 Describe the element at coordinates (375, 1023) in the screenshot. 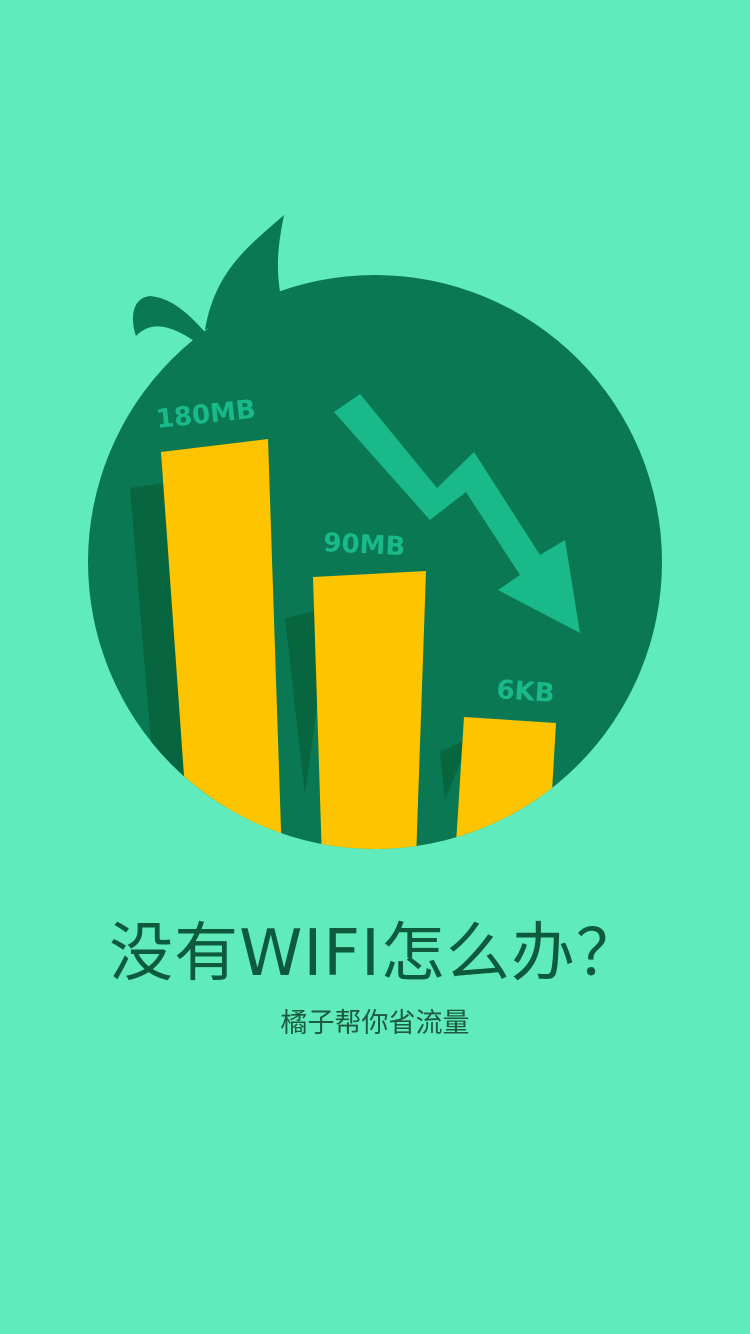

I see `page-subtitle: 橘子帮你省流量` at that location.